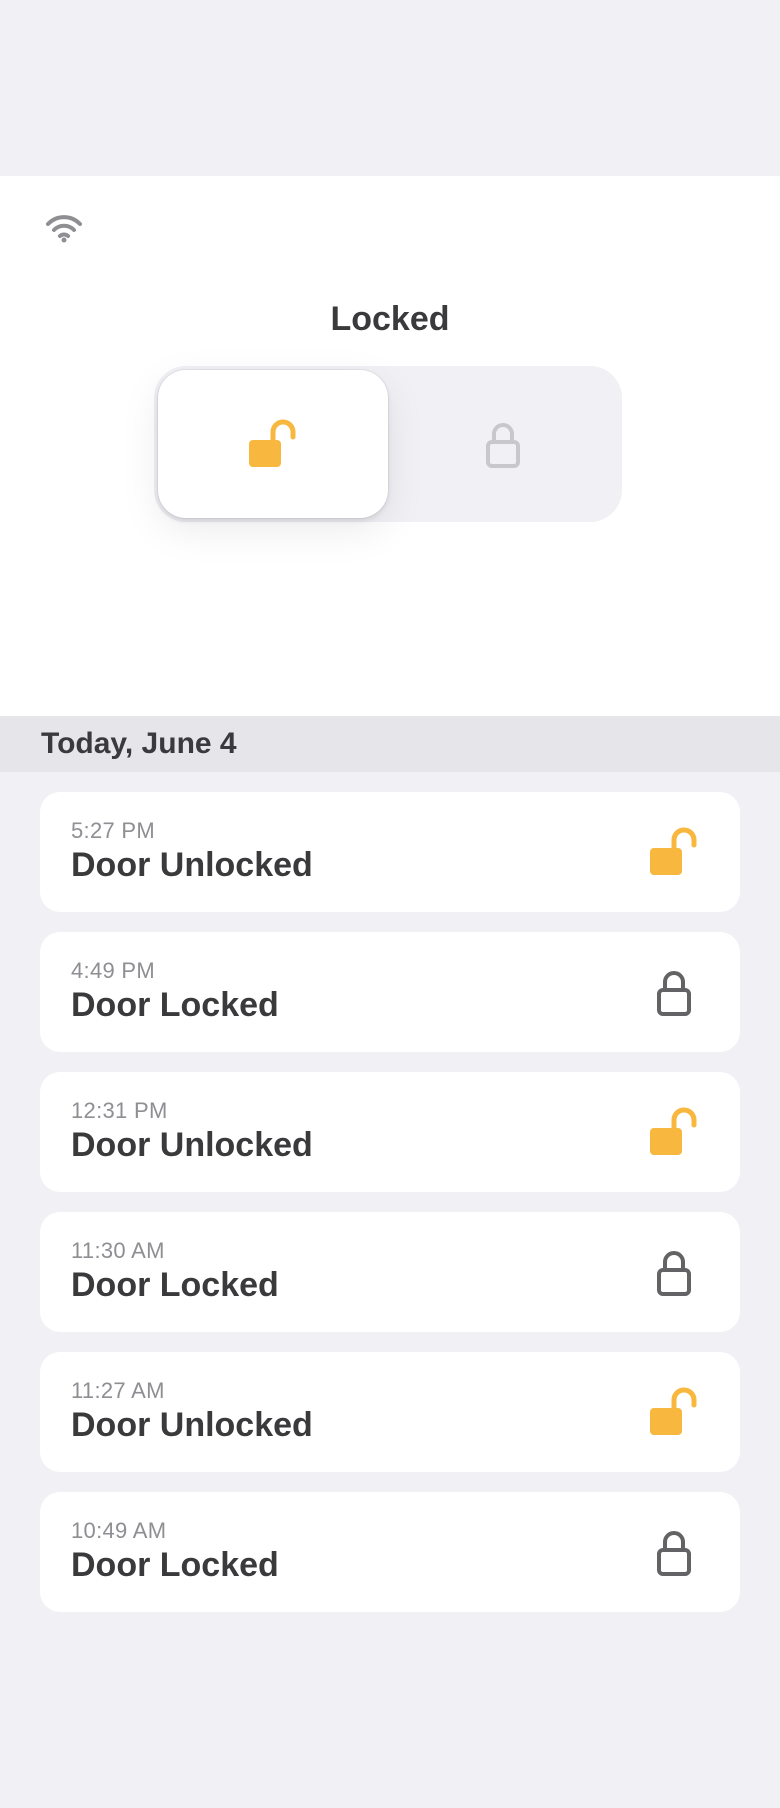 The height and width of the screenshot is (1808, 780). Describe the element at coordinates (390, 852) in the screenshot. I see `event-item: 5:27 PM Door Unlocked` at that location.